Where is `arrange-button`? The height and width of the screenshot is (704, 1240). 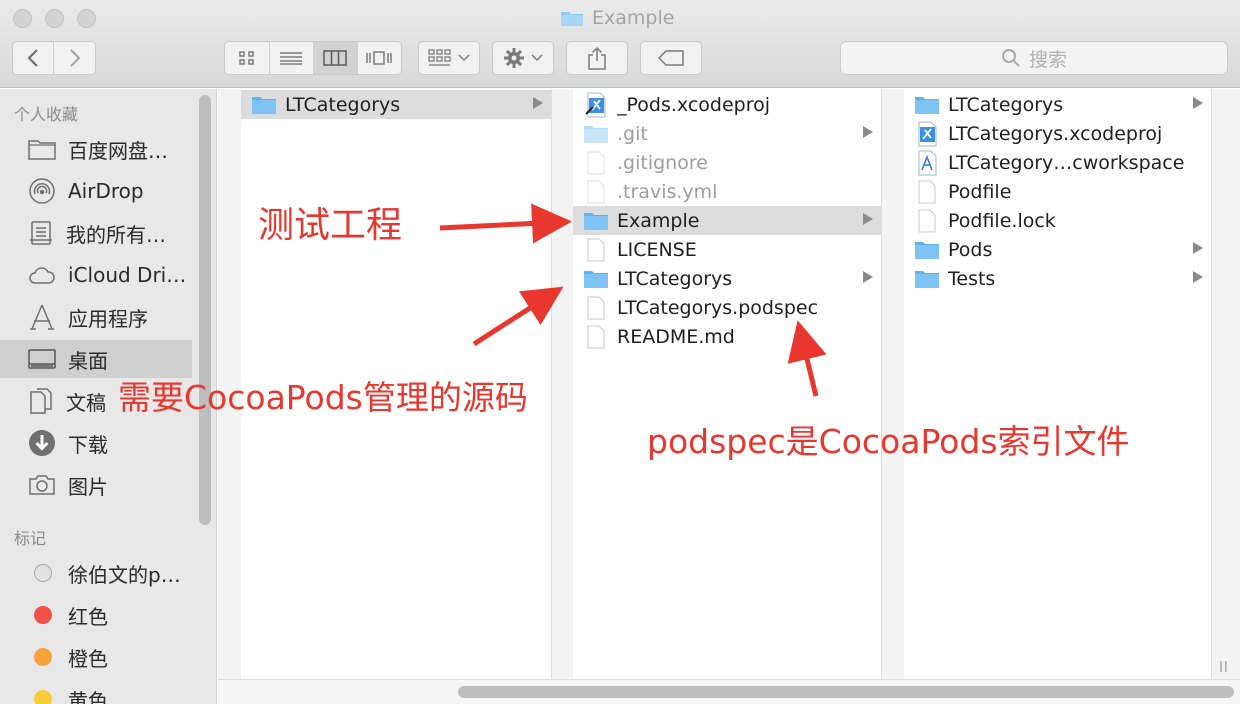
arrange-button is located at coordinates (449, 58).